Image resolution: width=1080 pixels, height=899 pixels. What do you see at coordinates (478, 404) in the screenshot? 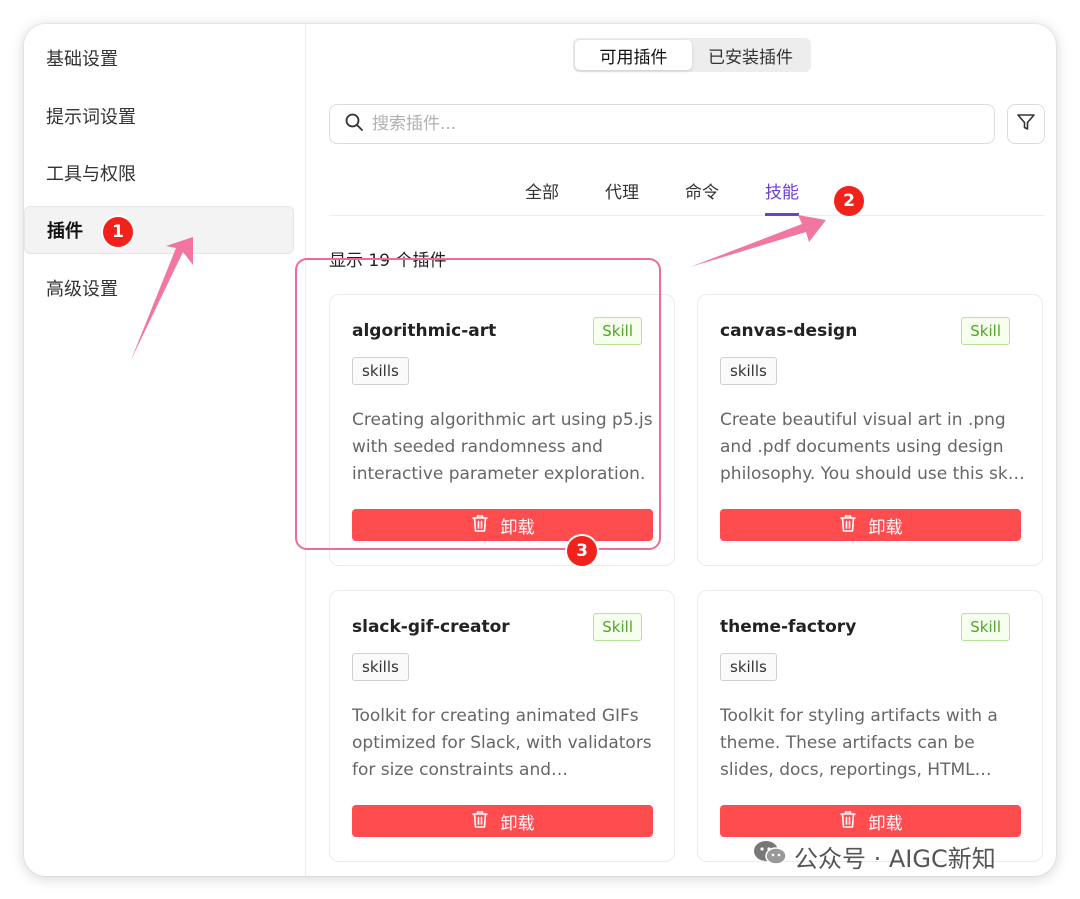
I see `highlight-box` at bounding box center [478, 404].